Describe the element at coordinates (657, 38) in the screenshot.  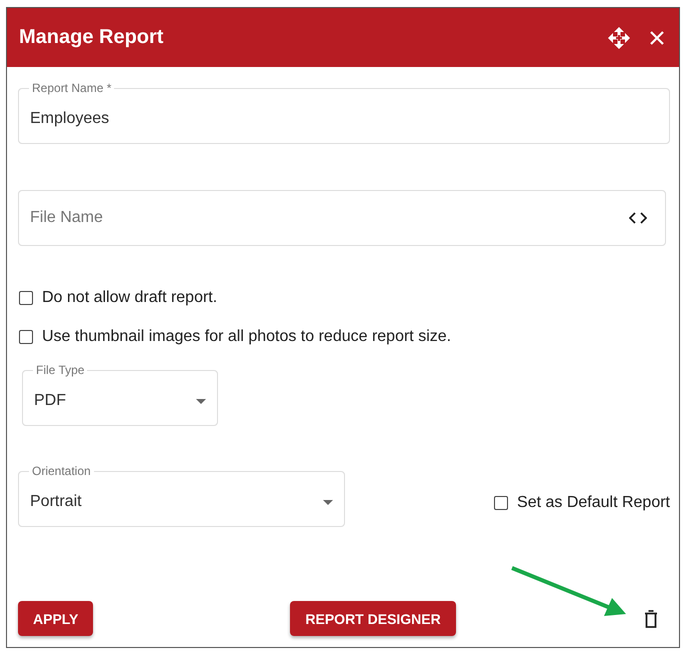
I see `close-icon` at that location.